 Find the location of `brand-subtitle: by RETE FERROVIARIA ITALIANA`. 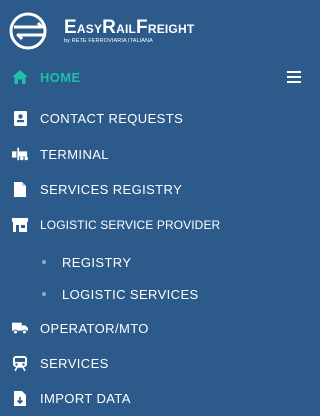

brand-subtitle: by RETE FERROVIARIA ITALIANA is located at coordinates (108, 41).